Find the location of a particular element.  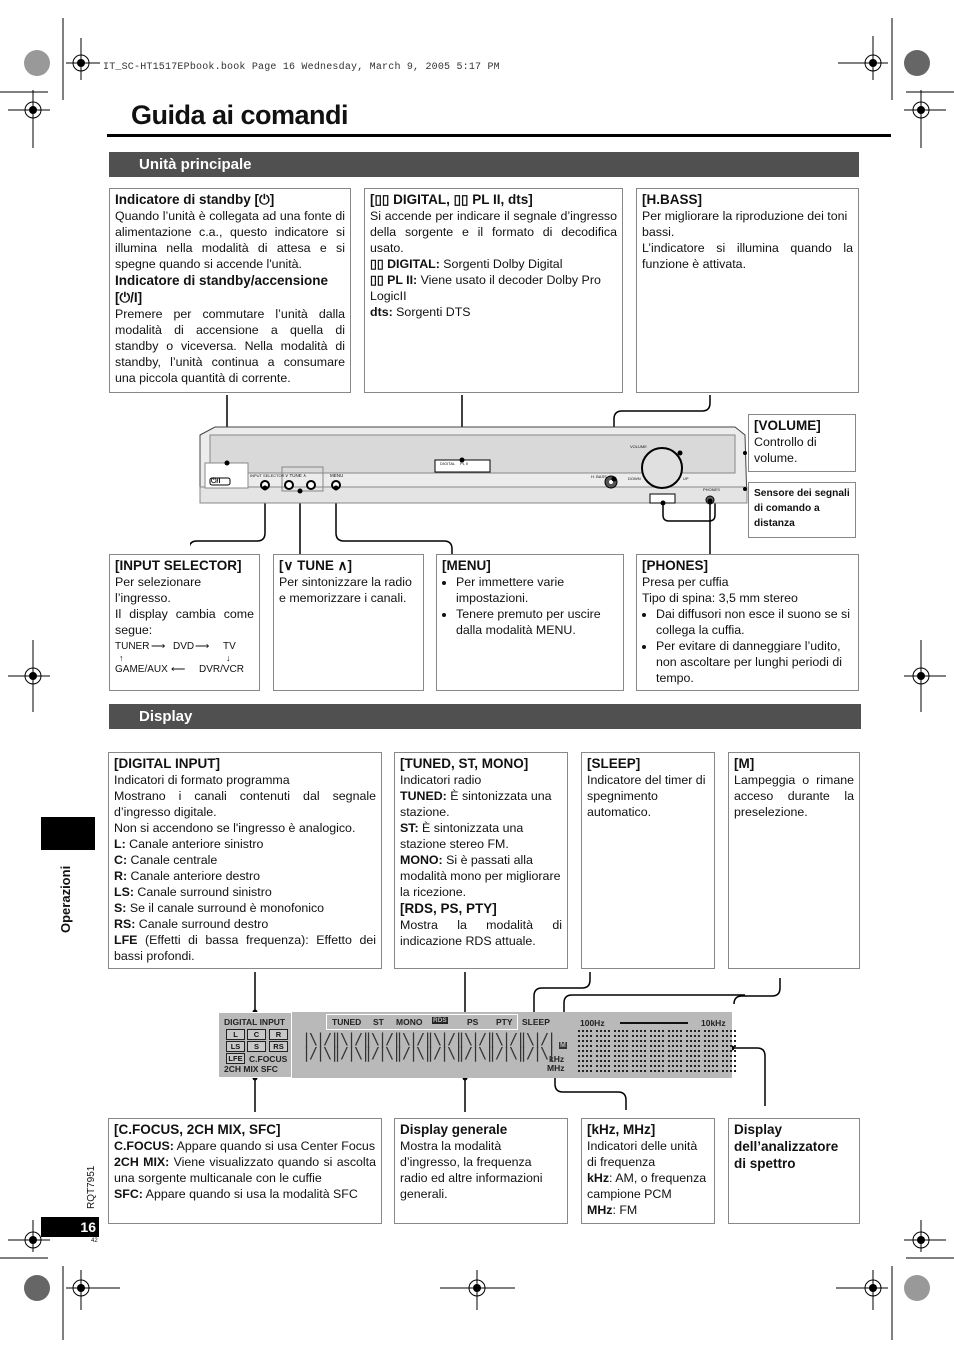

tune-heading: [∨ TUNE ∧] is located at coordinates (316, 565).